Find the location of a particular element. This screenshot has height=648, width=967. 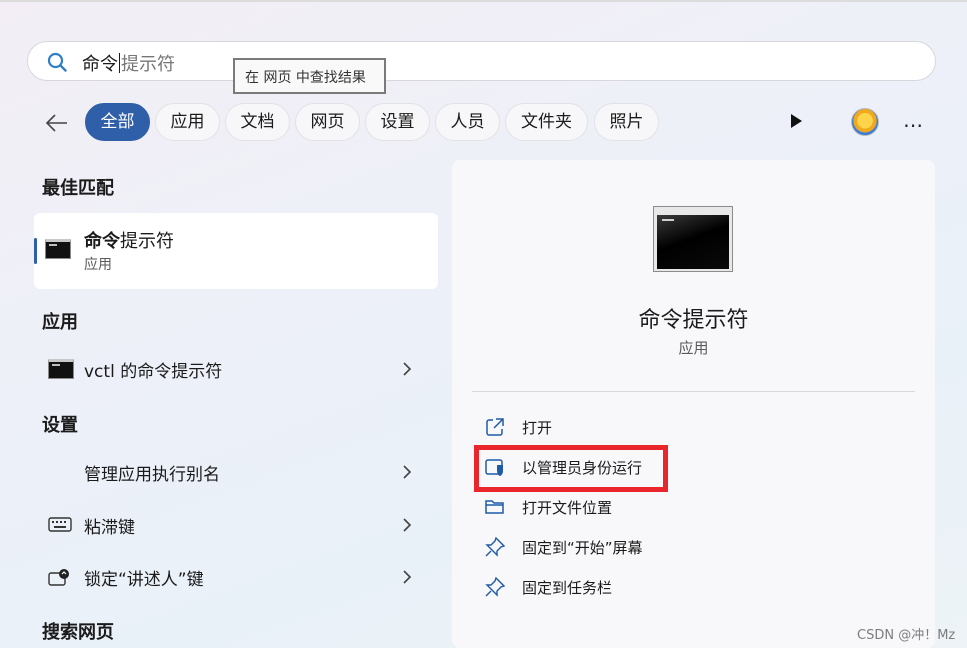

best-match-subtitle: 应用 is located at coordinates (98, 265).